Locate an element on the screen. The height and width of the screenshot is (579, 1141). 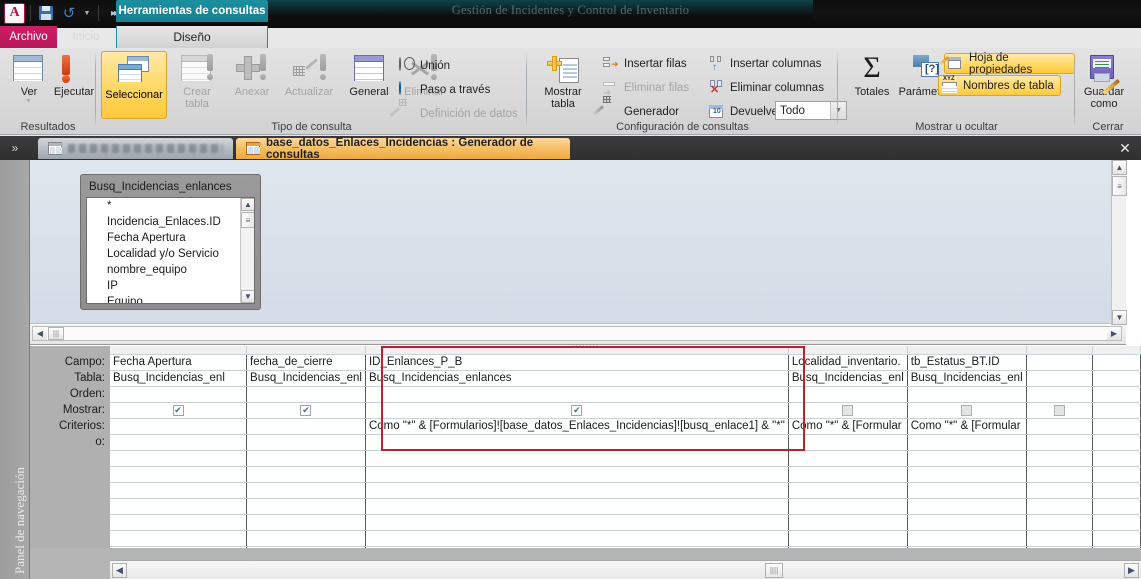
nombres-tabla-toggle: XYZ Nombres de tabla is located at coordinates (999, 85).